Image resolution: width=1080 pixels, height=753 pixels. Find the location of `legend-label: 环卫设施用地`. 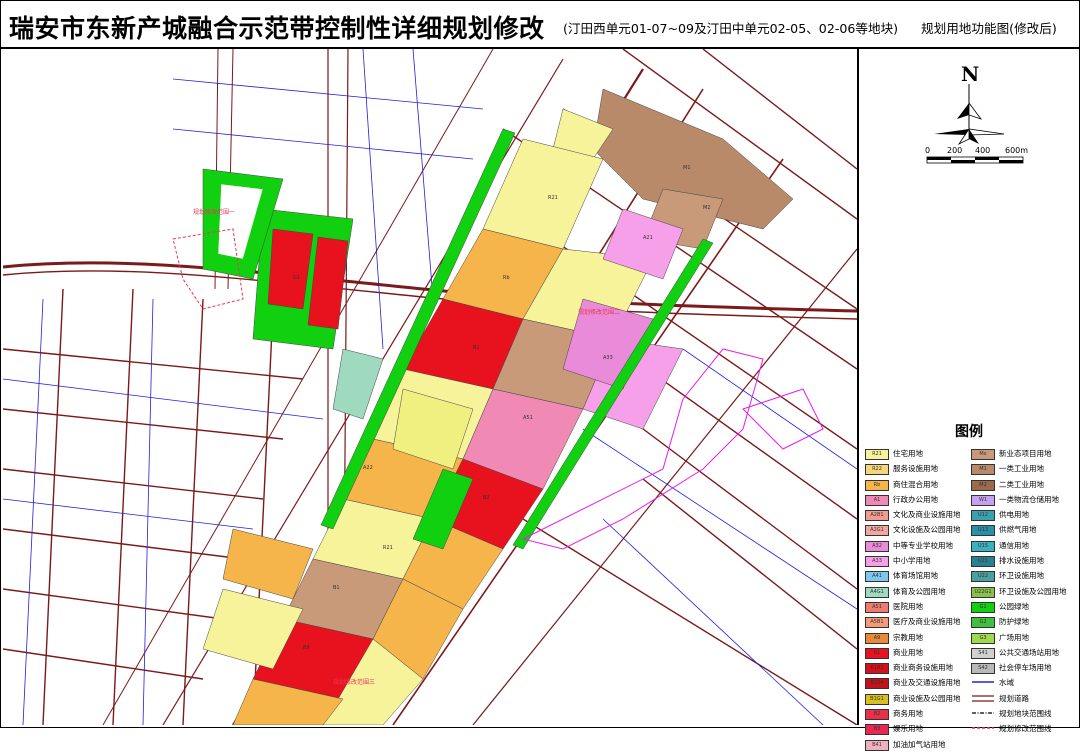

legend-label: 环卫设施用地 is located at coordinates (1021, 576).